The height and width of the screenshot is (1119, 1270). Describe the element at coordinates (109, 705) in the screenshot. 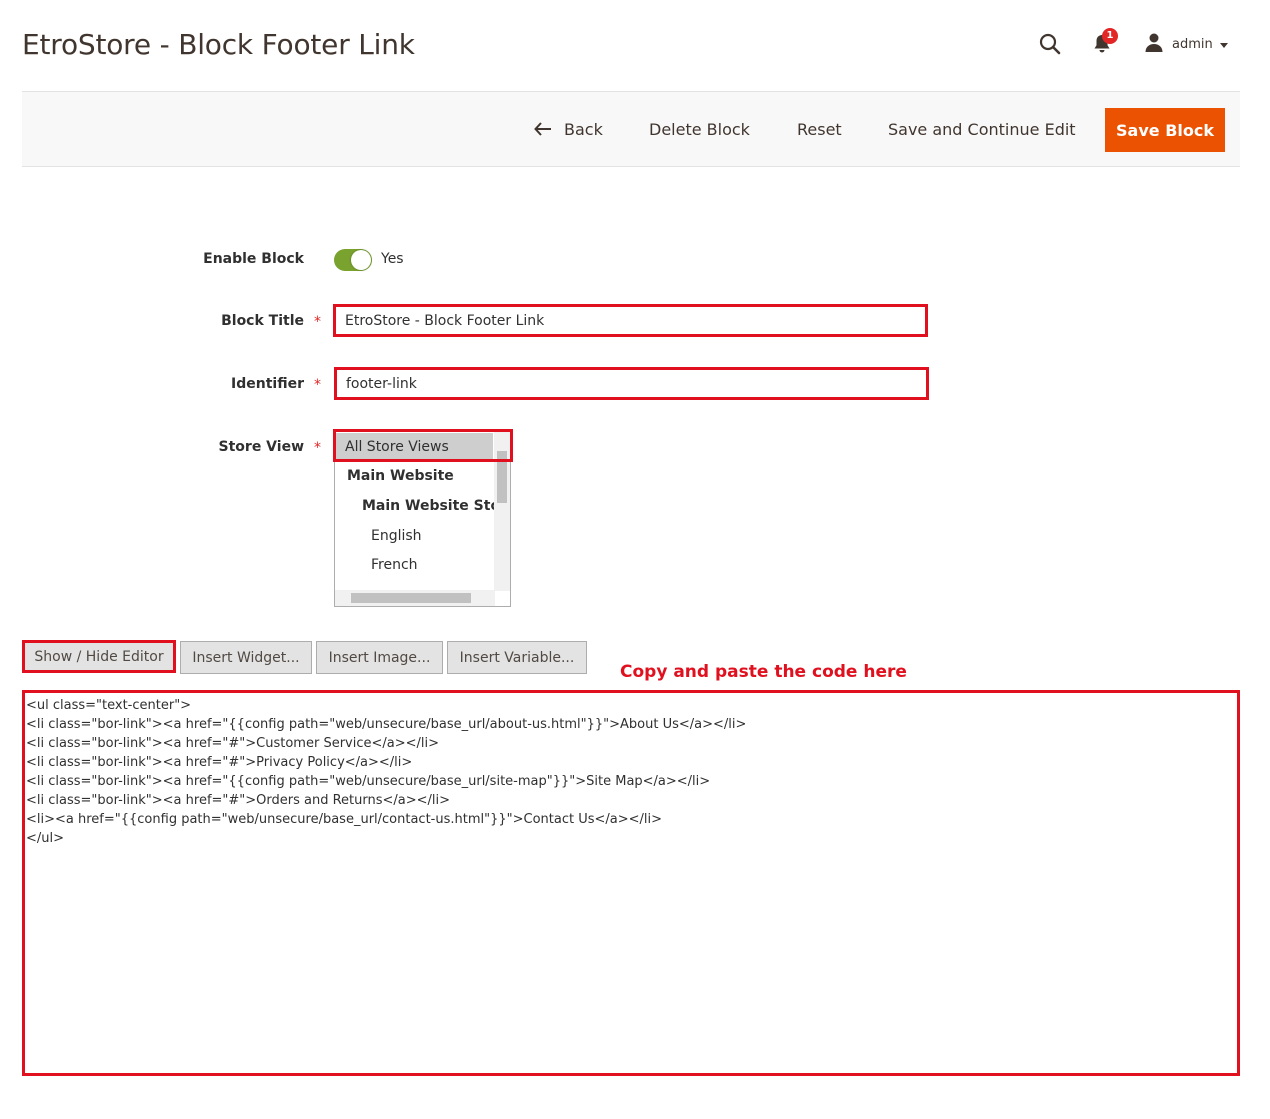

I see `code-line: <ul class="text-center">` at that location.